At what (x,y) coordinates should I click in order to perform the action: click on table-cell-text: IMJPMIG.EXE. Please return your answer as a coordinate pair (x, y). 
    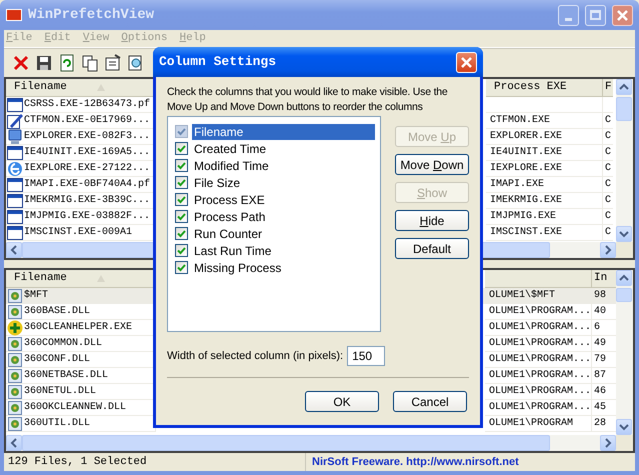
    Looking at the image, I should click on (523, 217).